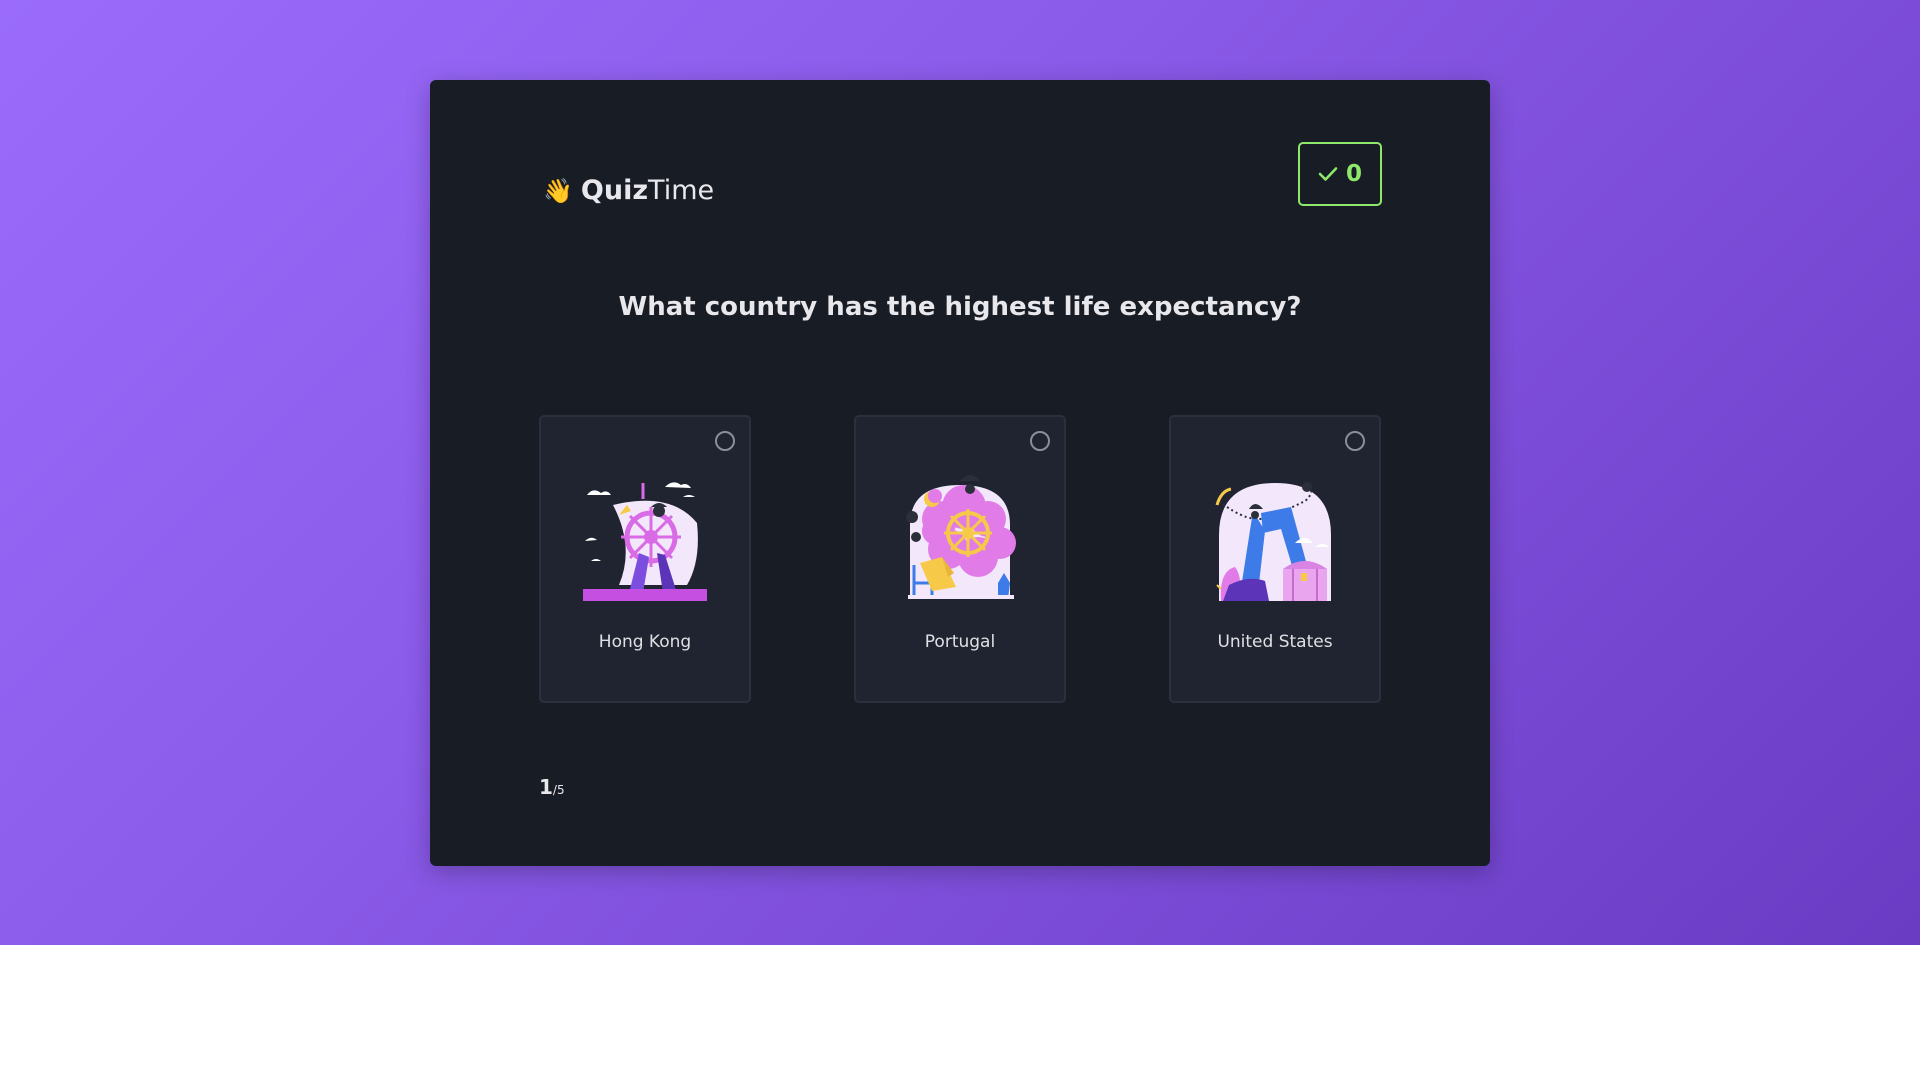 The image size is (1920, 1080). Describe the element at coordinates (645, 541) in the screenshot. I see `ship-wheel-illustration` at that location.